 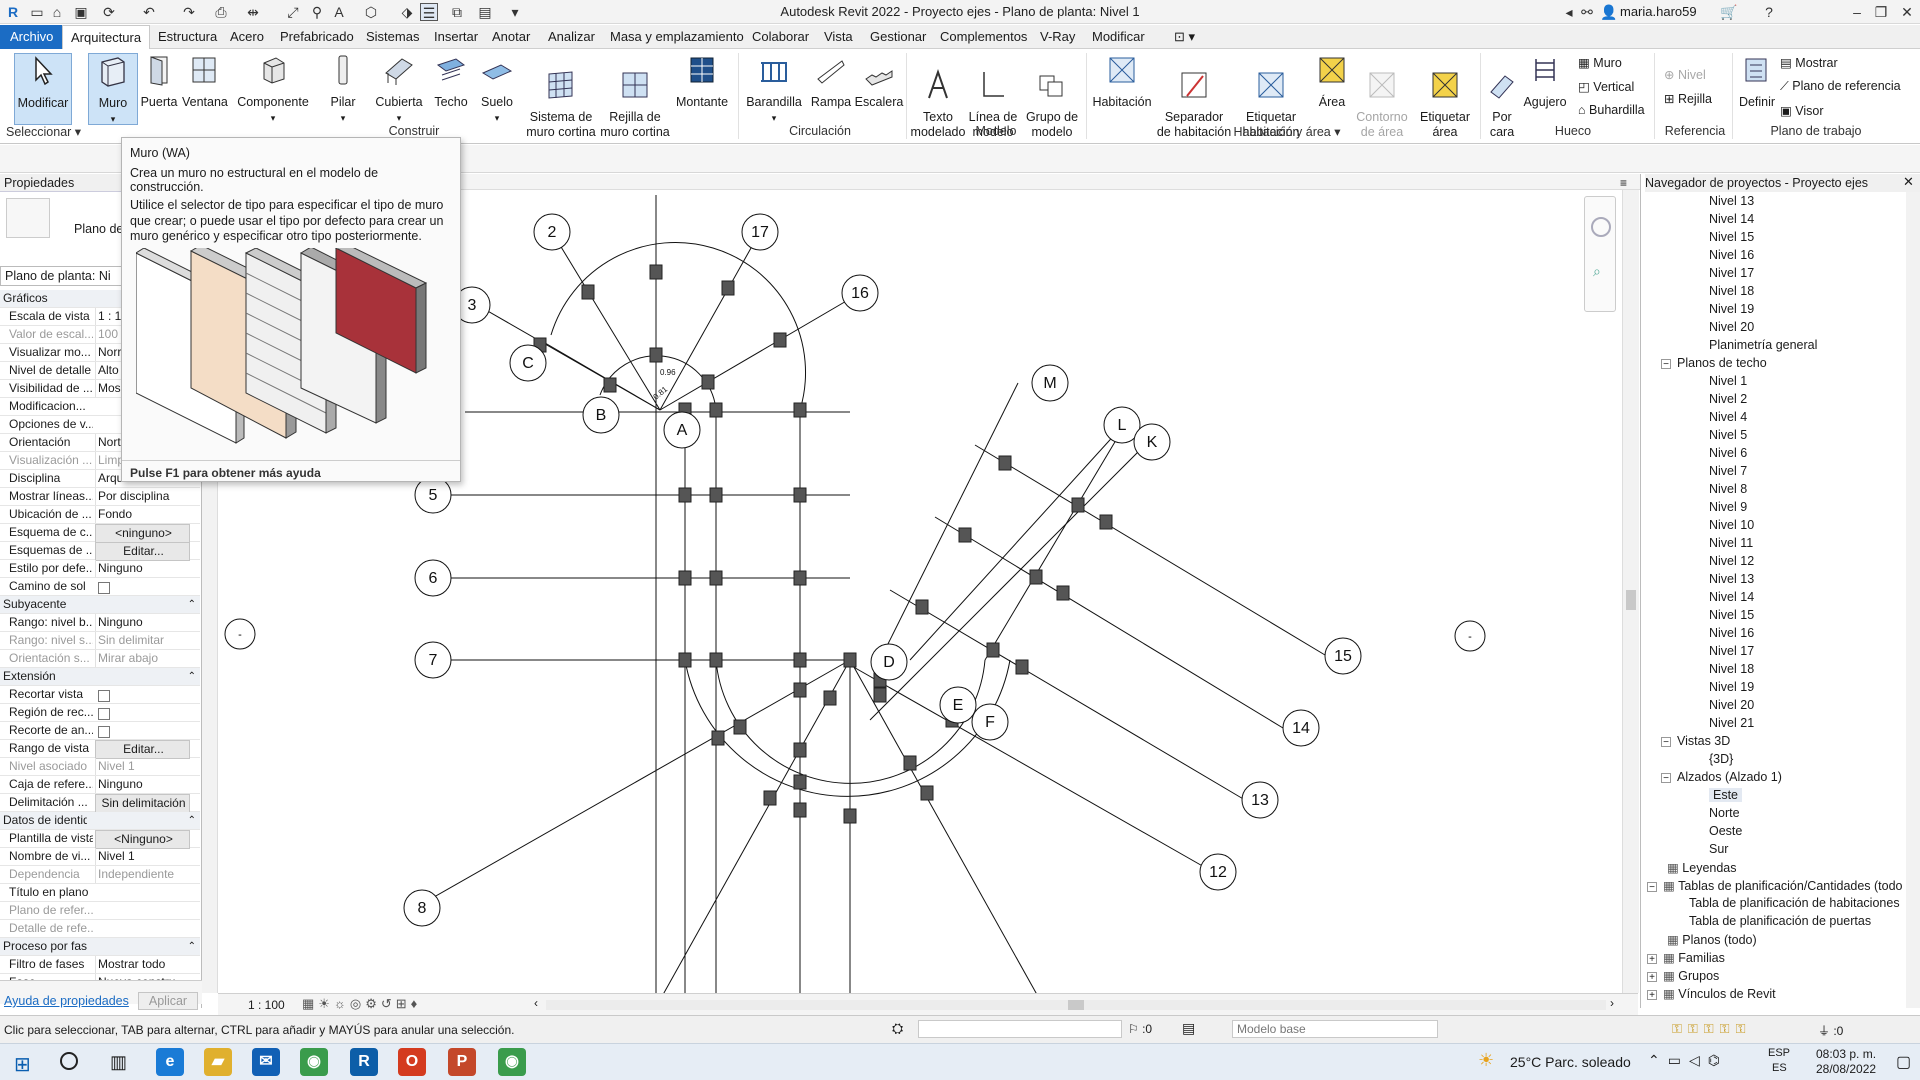 What do you see at coordinates (1731, 525) in the screenshot?
I see `browser-node: Nivel 10` at bounding box center [1731, 525].